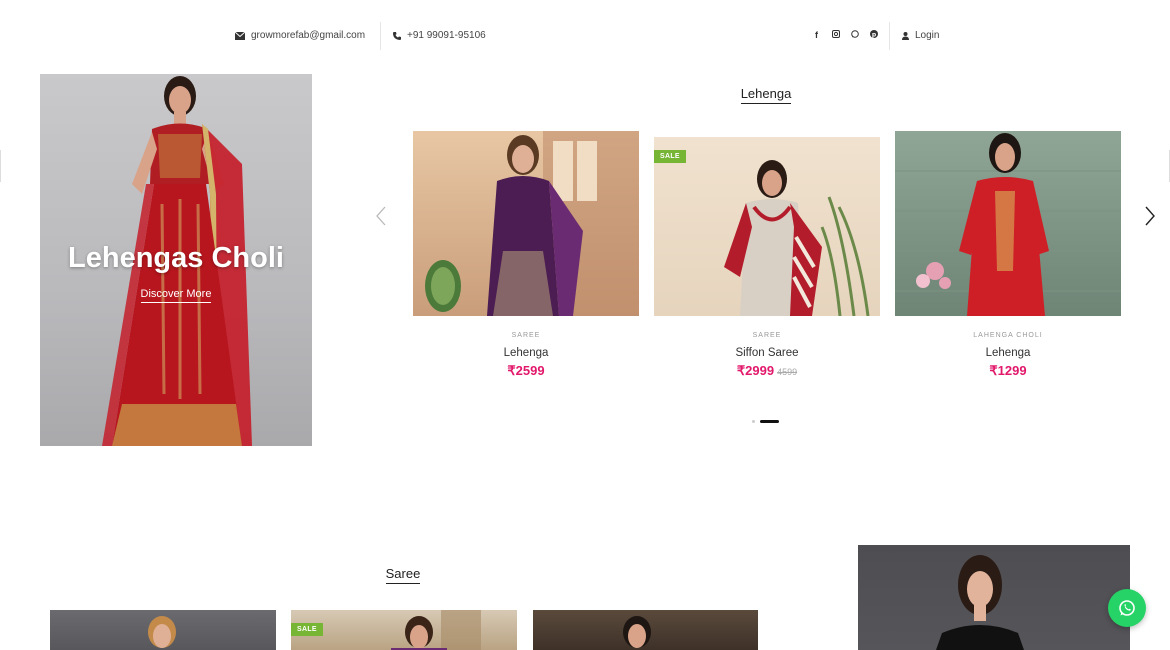 This screenshot has width=1170, height=650. I want to click on phone-text: +91 99091-95106, so click(446, 35).